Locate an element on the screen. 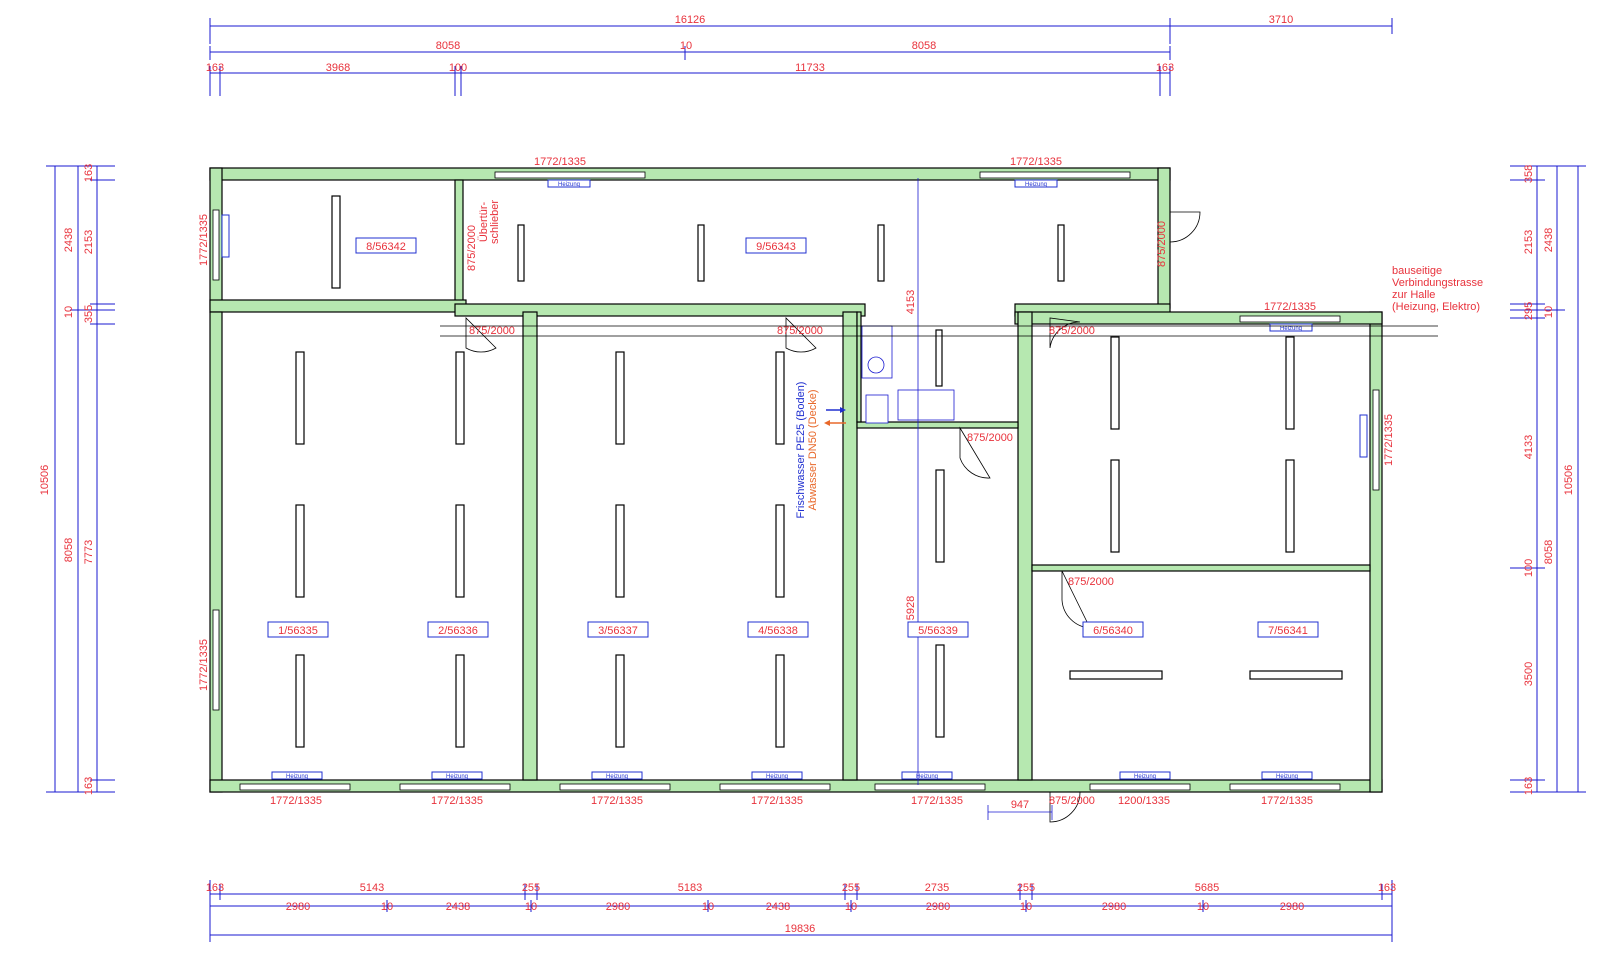 This screenshot has height=962, width=1602. dim-left-top-end: 163 is located at coordinates (89, 173).